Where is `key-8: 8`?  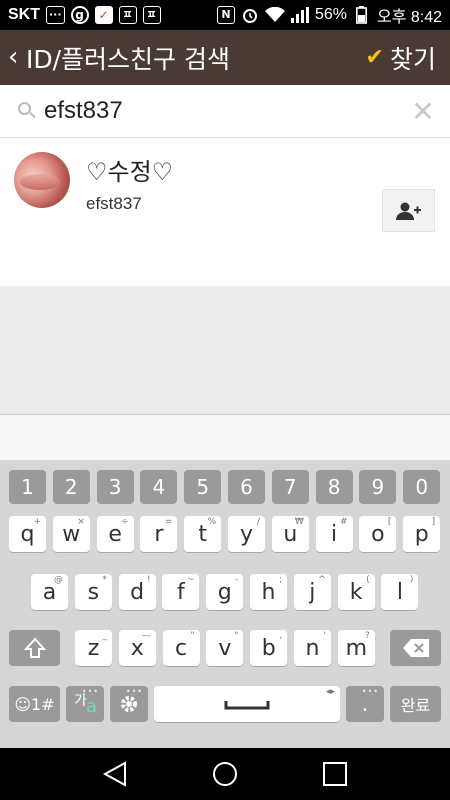 key-8: 8 is located at coordinates (334, 487).